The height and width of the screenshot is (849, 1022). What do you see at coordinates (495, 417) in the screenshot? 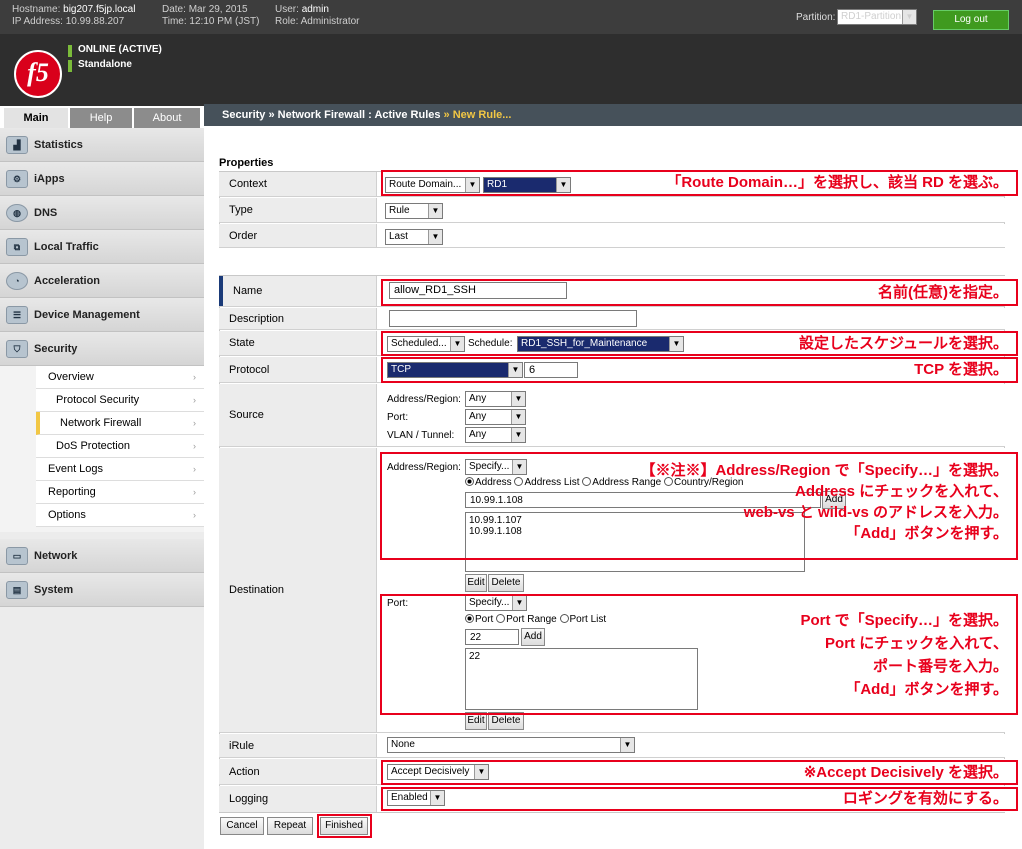
I see `source-port-select: Any ▼` at bounding box center [495, 417].